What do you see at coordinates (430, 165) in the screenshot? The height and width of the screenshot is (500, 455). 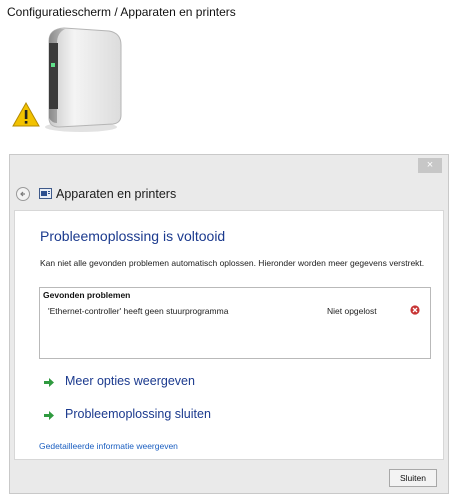 I see `close-window-button: ×` at bounding box center [430, 165].